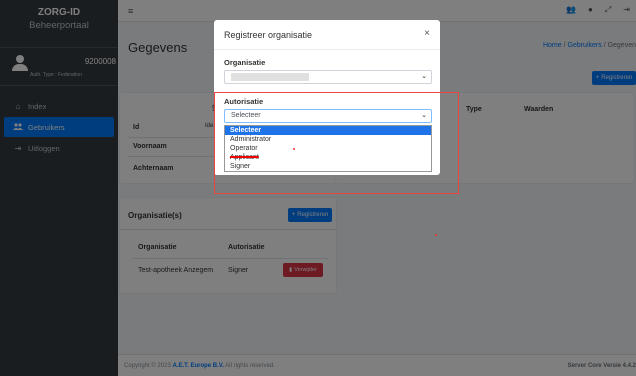 The width and height of the screenshot is (636, 376). Describe the element at coordinates (424, 76) in the screenshot. I see `chevron-down-icon: ⌄` at that location.